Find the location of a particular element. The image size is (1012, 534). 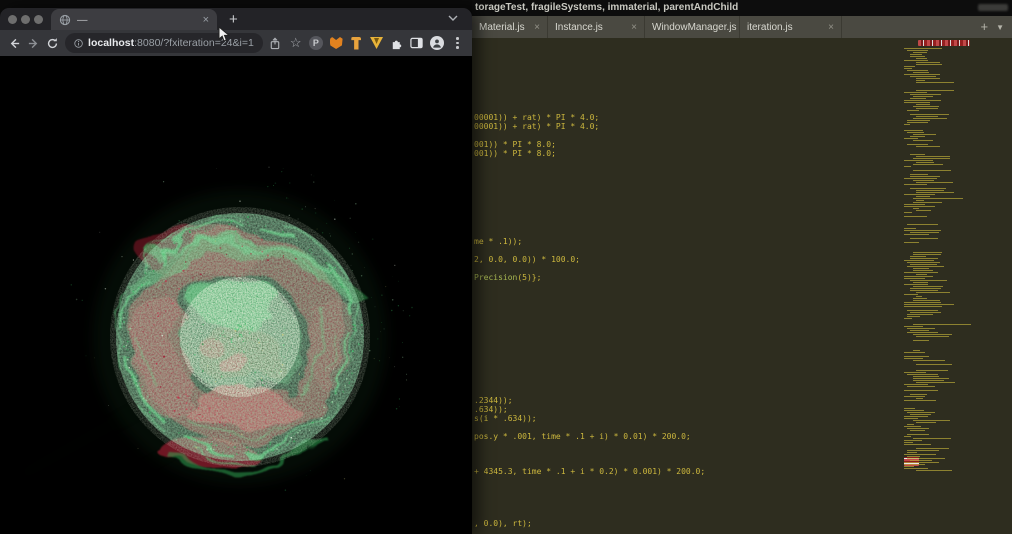

editor-tab-windowmanager: WindowManager.js × is located at coordinates (692, 27).